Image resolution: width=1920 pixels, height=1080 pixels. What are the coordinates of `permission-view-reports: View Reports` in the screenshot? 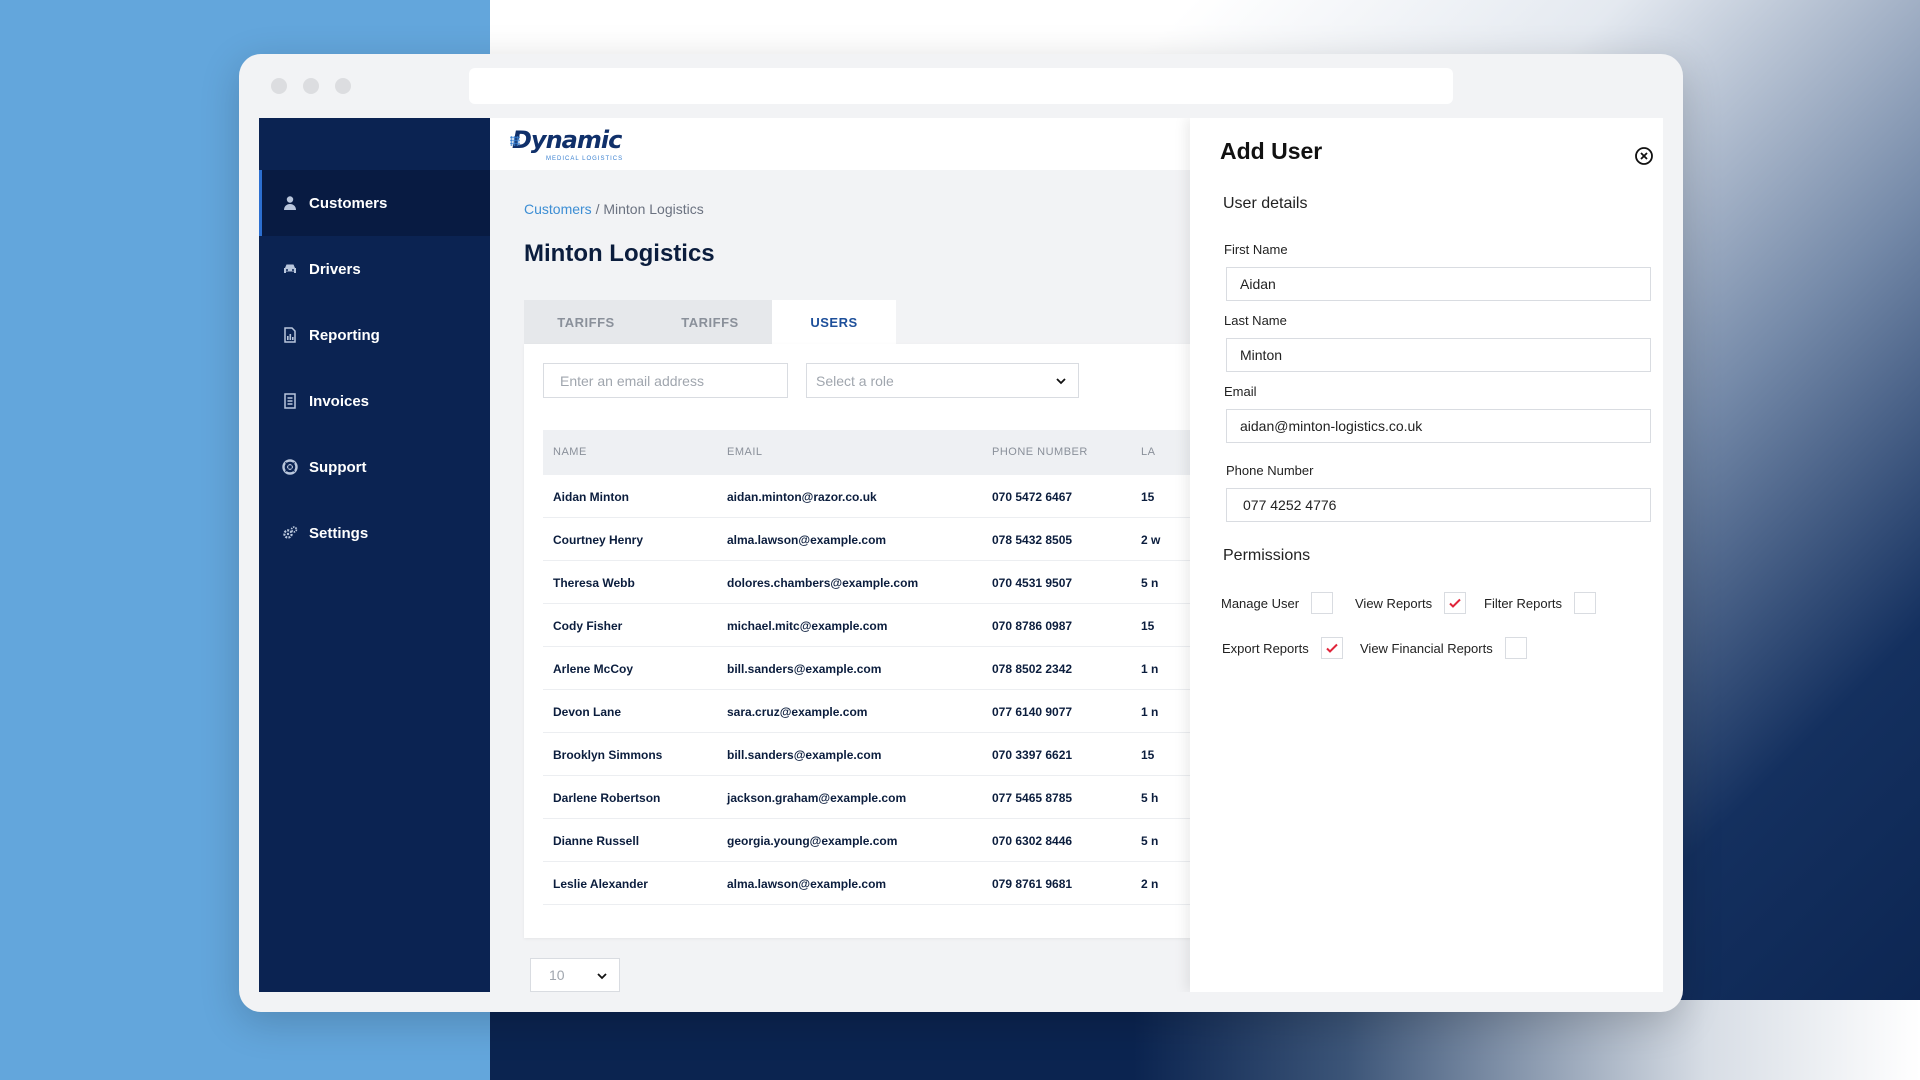 It's located at (1411, 603).